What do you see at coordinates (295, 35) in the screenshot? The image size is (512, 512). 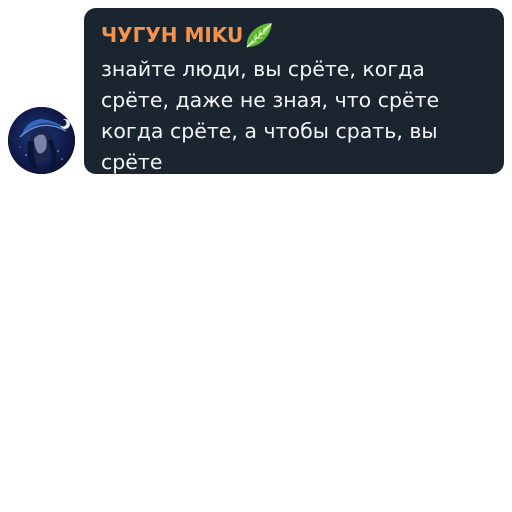 I see `sender-header: ЧУГУН MIKU` at bounding box center [295, 35].